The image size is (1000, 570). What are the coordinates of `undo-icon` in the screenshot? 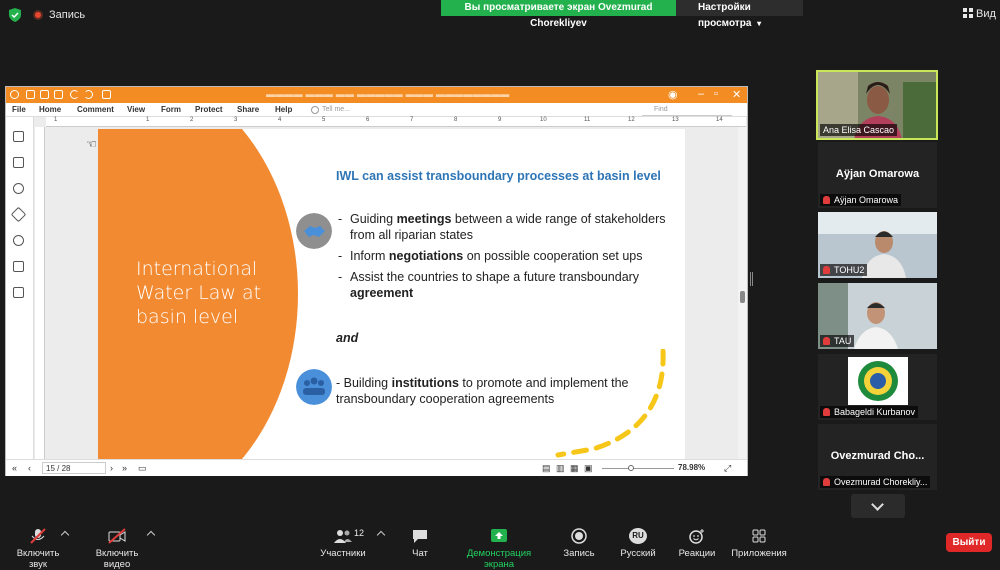 It's located at (74, 94).